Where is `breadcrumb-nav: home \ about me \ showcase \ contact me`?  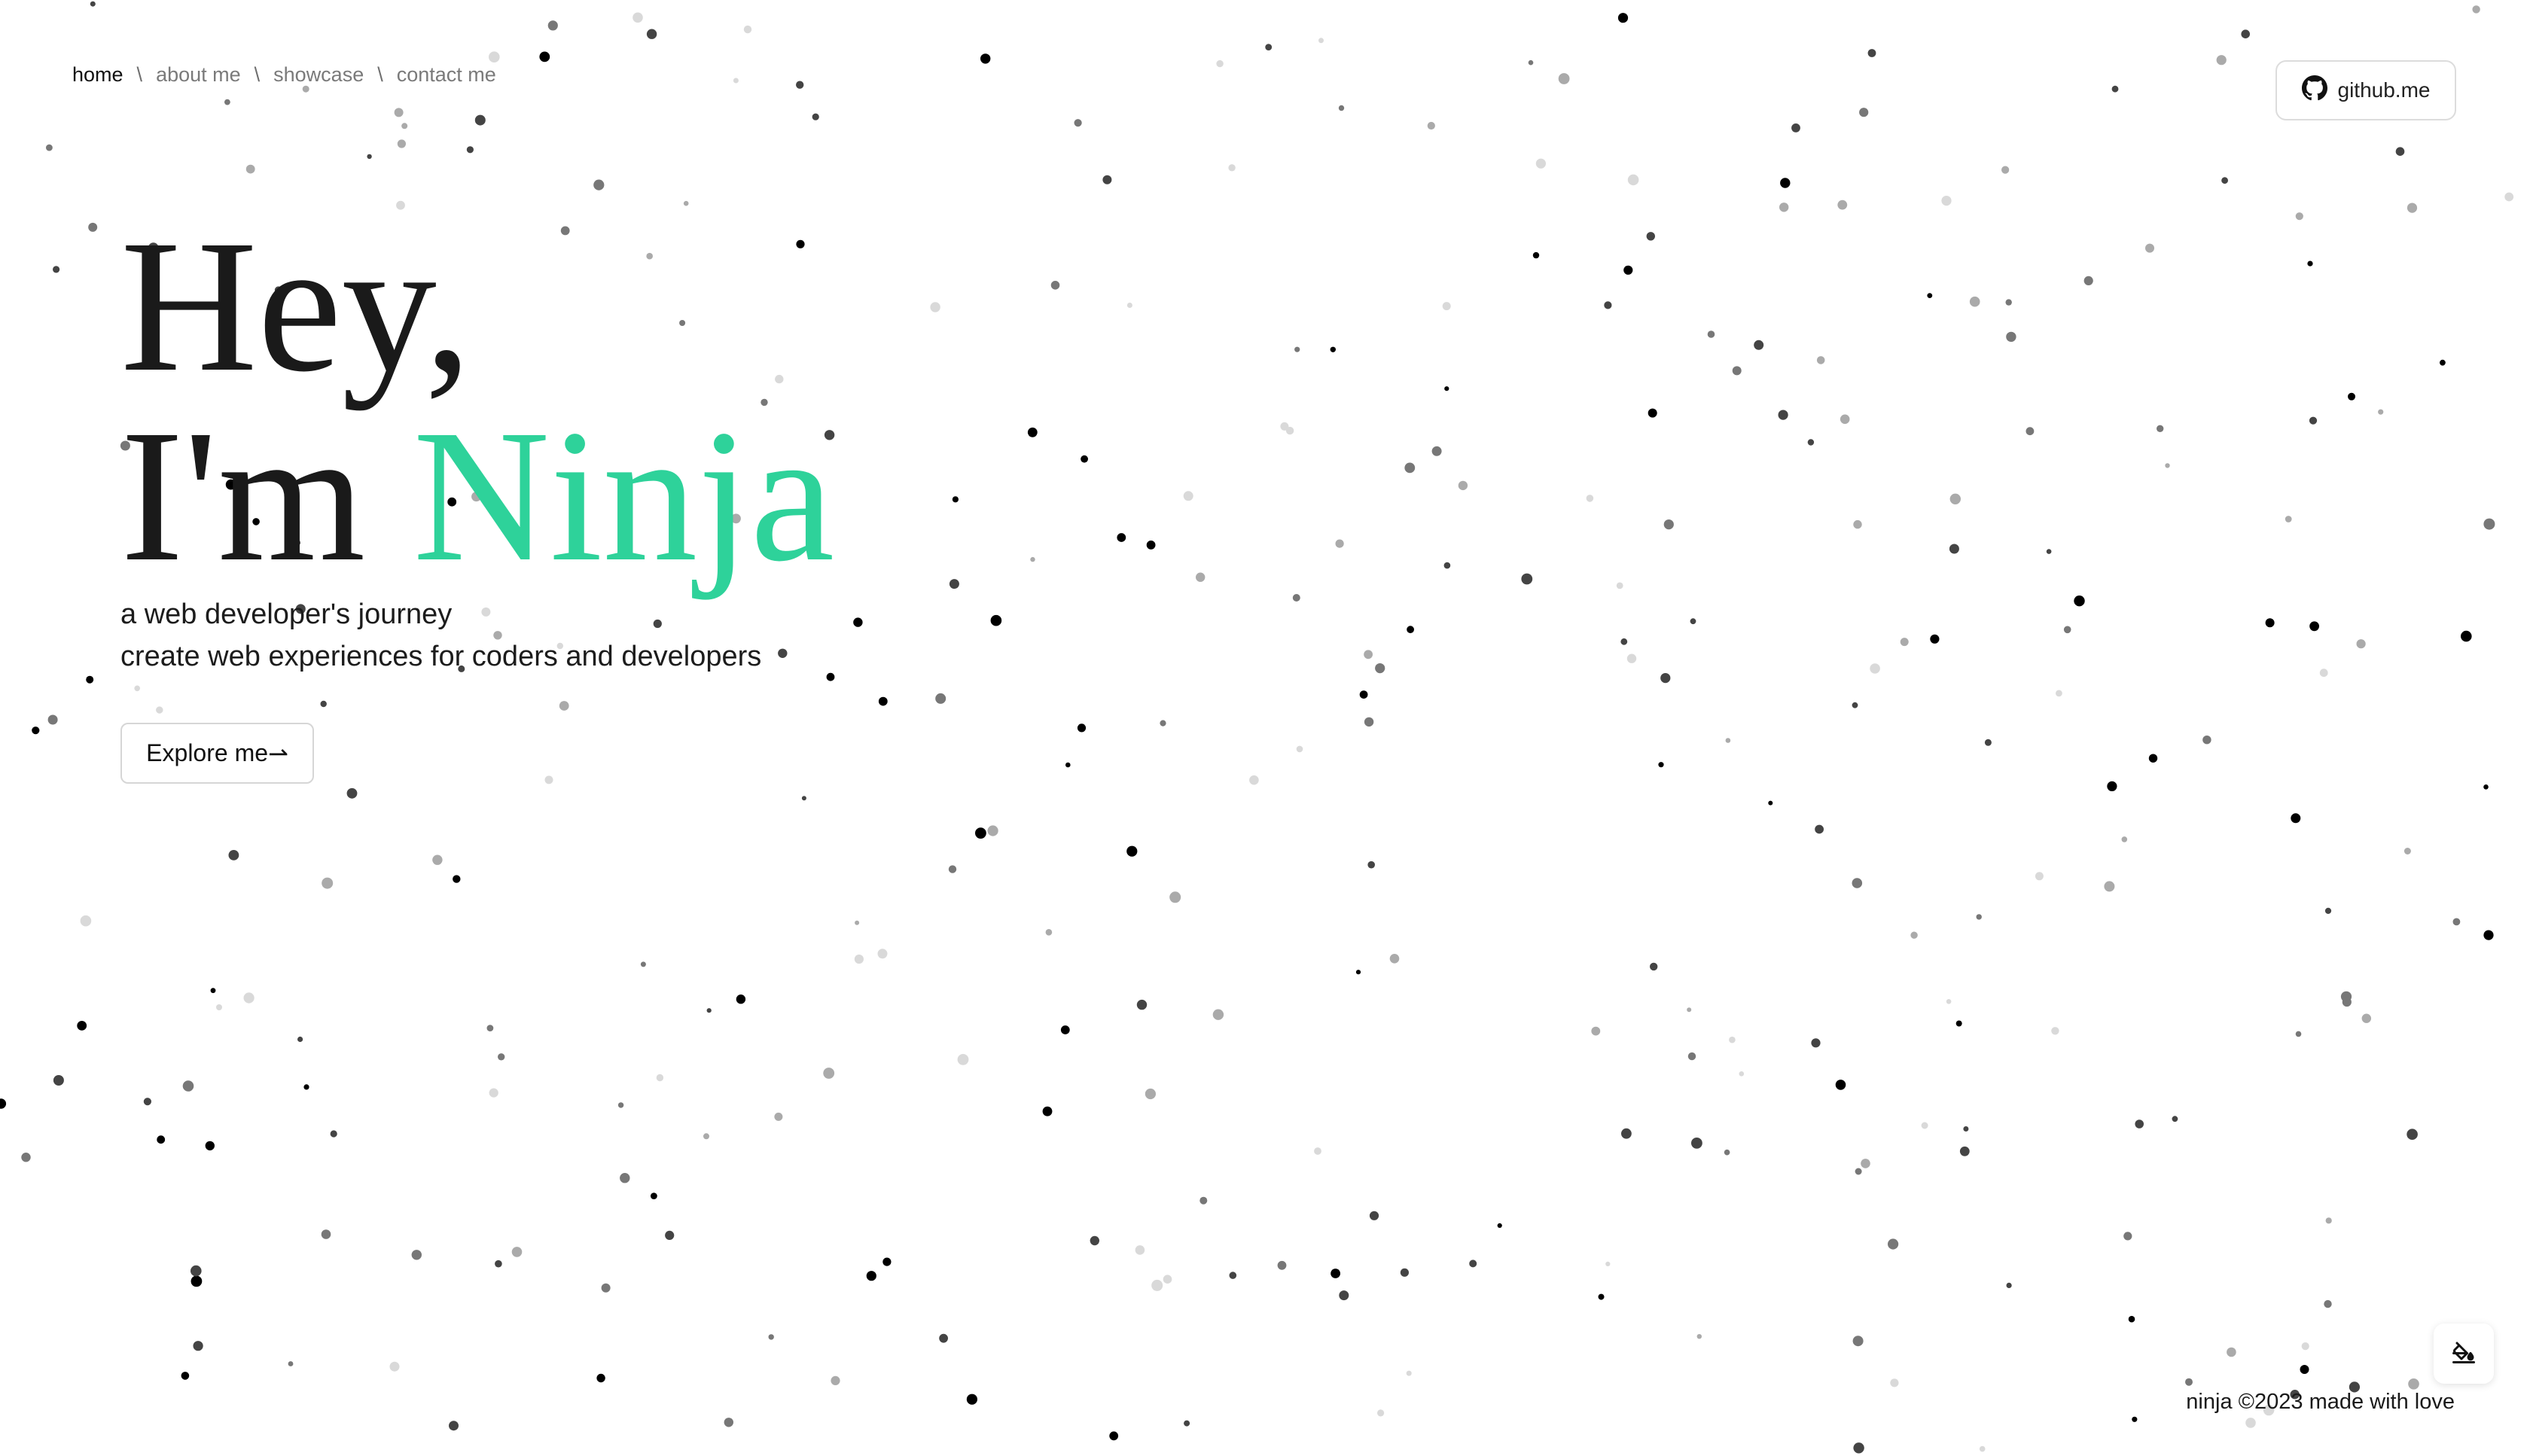
breadcrumb-nav: home \ about me \ showcase \ contact me is located at coordinates (284, 75).